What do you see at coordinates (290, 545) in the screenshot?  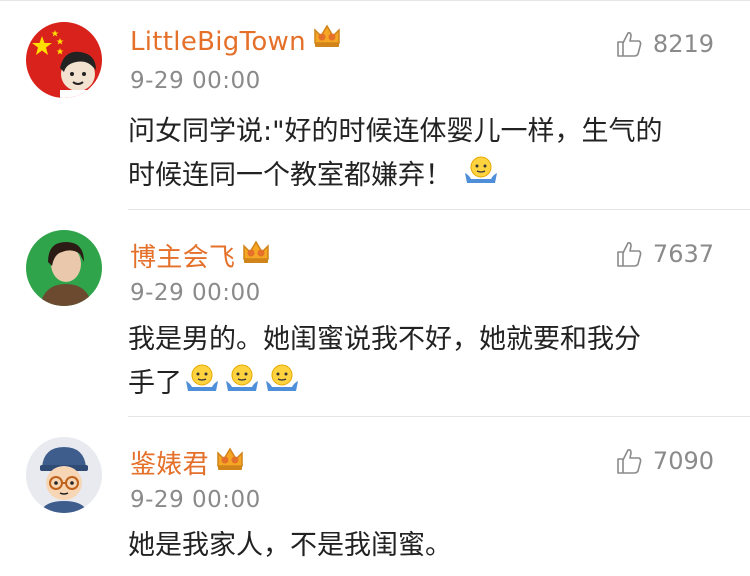 I see `comment-line: 她是我家人，不是我闺蜜。` at bounding box center [290, 545].